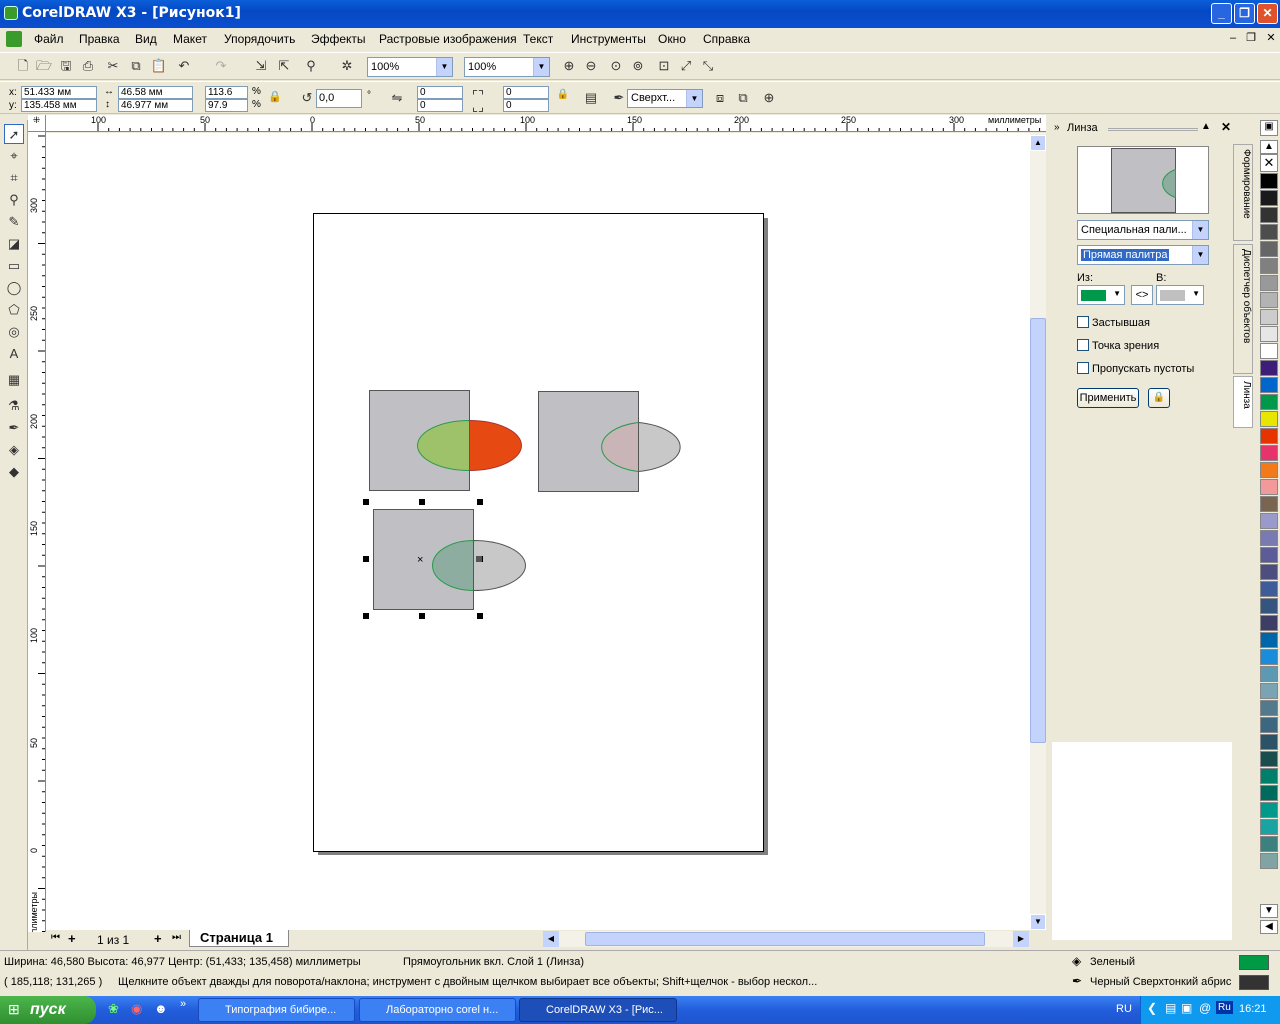  I want to click on corel-online-icon: ✲, so click(347, 66).